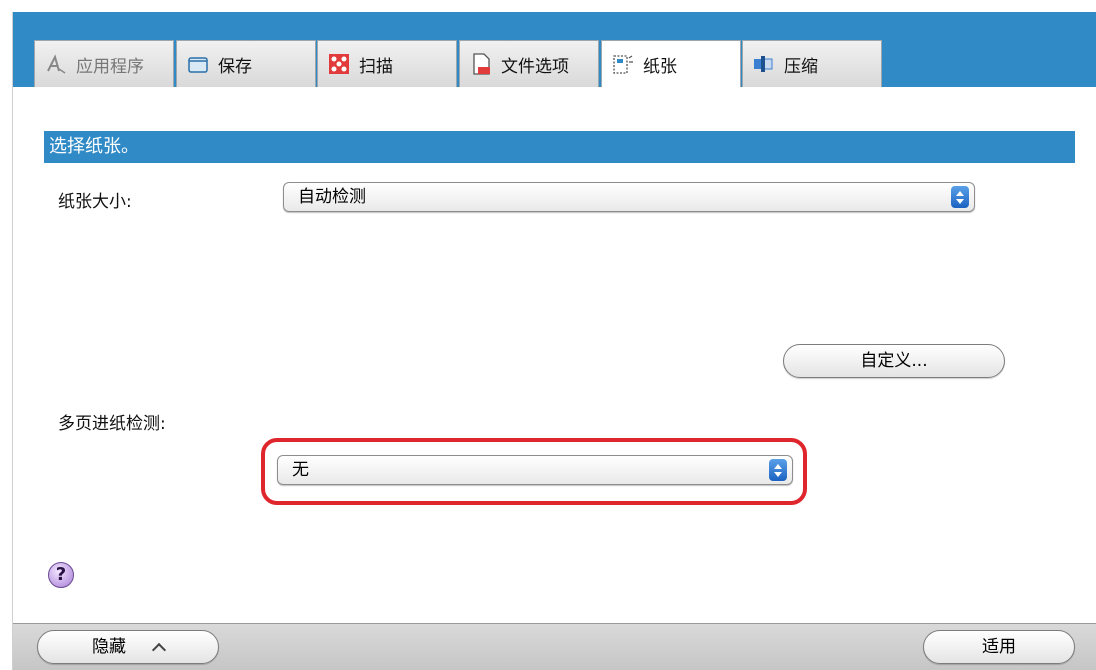  What do you see at coordinates (112, 424) in the screenshot?
I see `multifeed-label: 多页进纸检测:` at bounding box center [112, 424].